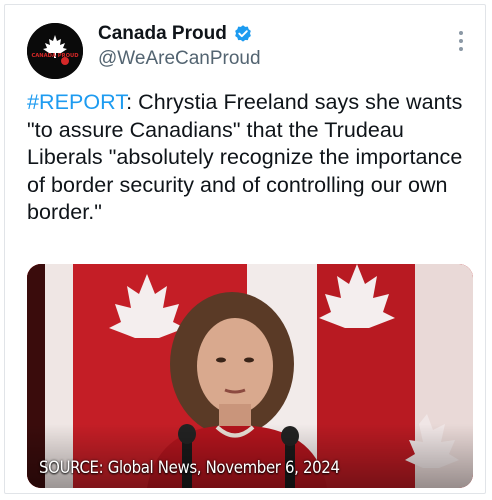 The image size is (492, 500). Describe the element at coordinates (189, 468) in the screenshot. I see `media-caption: SOURCE: Global News, November 6, 2024` at that location.